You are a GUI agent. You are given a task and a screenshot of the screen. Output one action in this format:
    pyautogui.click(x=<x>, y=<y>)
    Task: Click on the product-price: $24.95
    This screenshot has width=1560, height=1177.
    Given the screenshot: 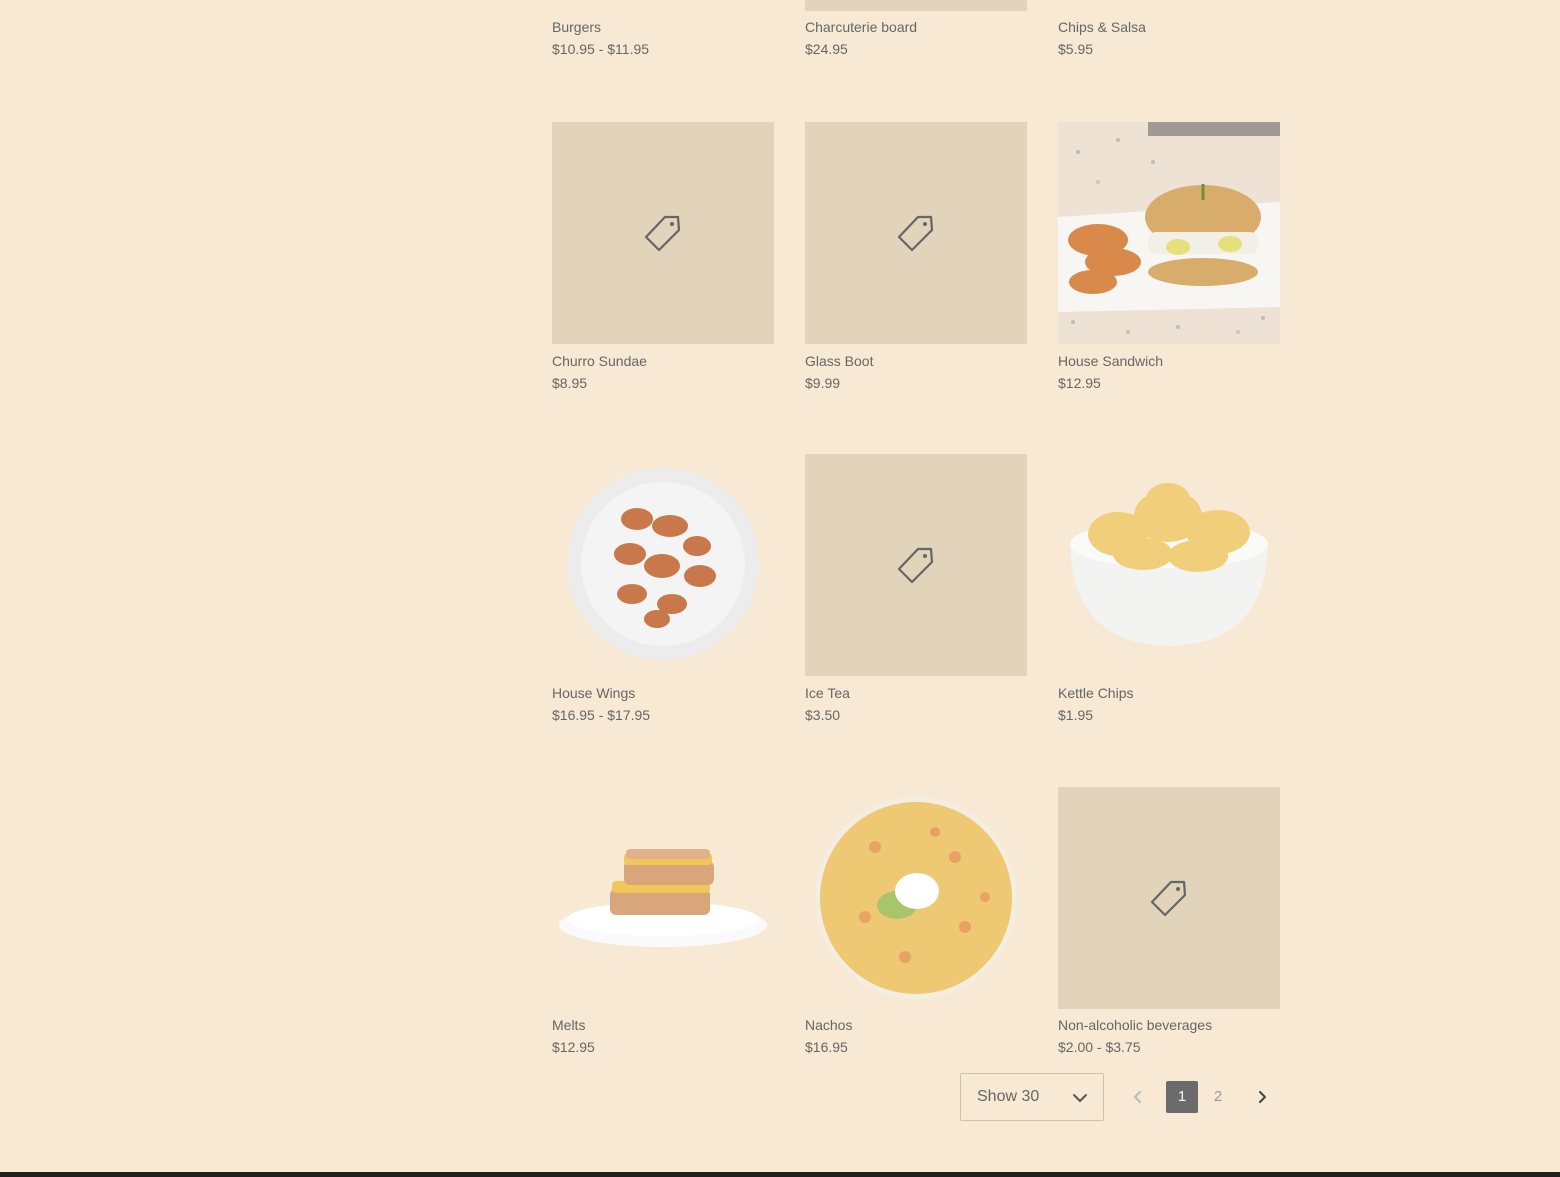 What is the action you would take?
    pyautogui.click(x=826, y=49)
    